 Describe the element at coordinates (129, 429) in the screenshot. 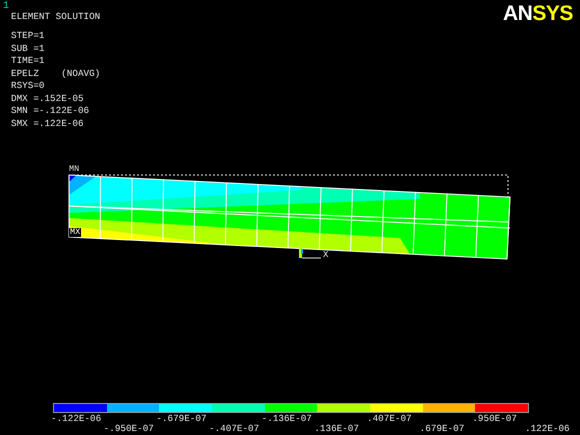

I see `legend-label: -.950E-07` at that location.